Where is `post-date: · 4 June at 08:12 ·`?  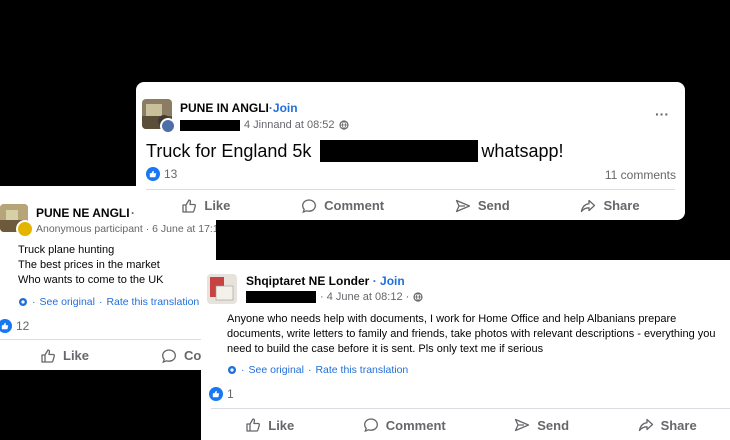
post-date: · 4 June at 08:12 · is located at coordinates (364, 297).